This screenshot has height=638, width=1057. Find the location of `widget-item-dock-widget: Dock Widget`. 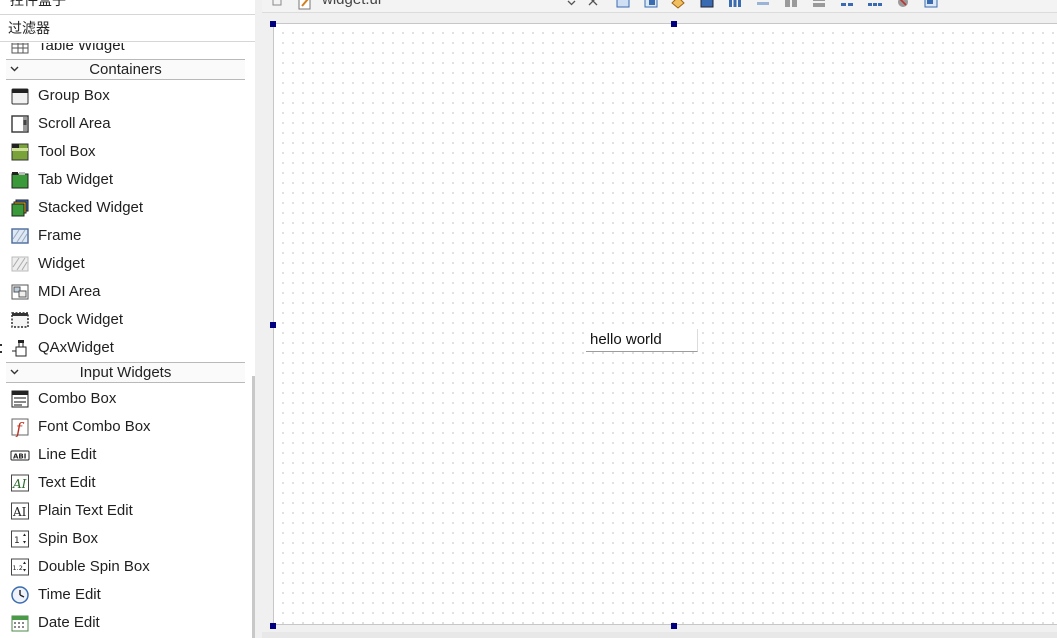

widget-item-dock-widget: Dock Widget is located at coordinates (125, 320).